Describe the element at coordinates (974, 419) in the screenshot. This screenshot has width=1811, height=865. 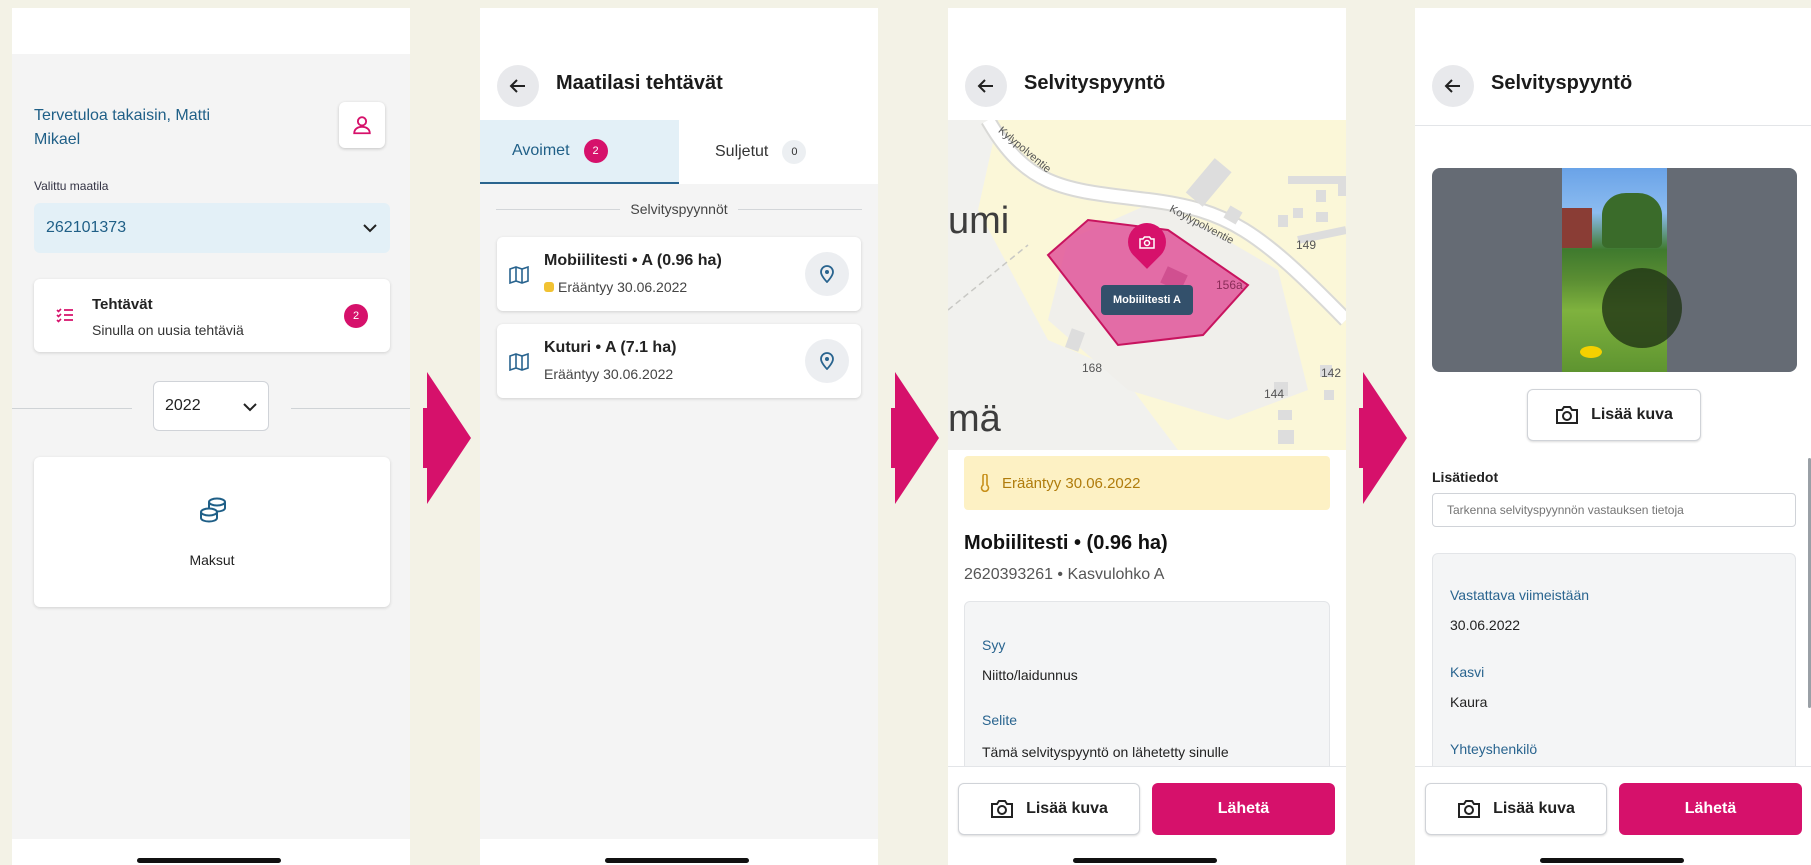
I see `map-place-label: mä` at that location.